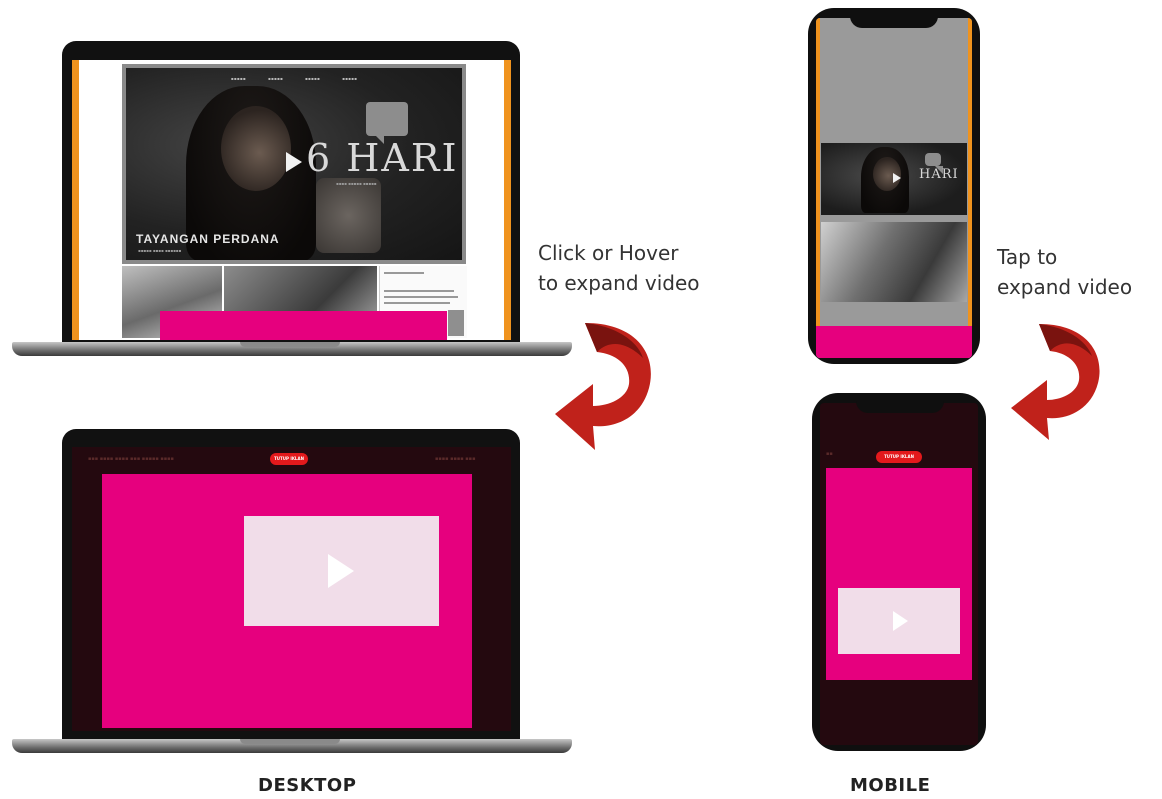  I want to click on hero-title: 6 HARI, so click(382, 158).